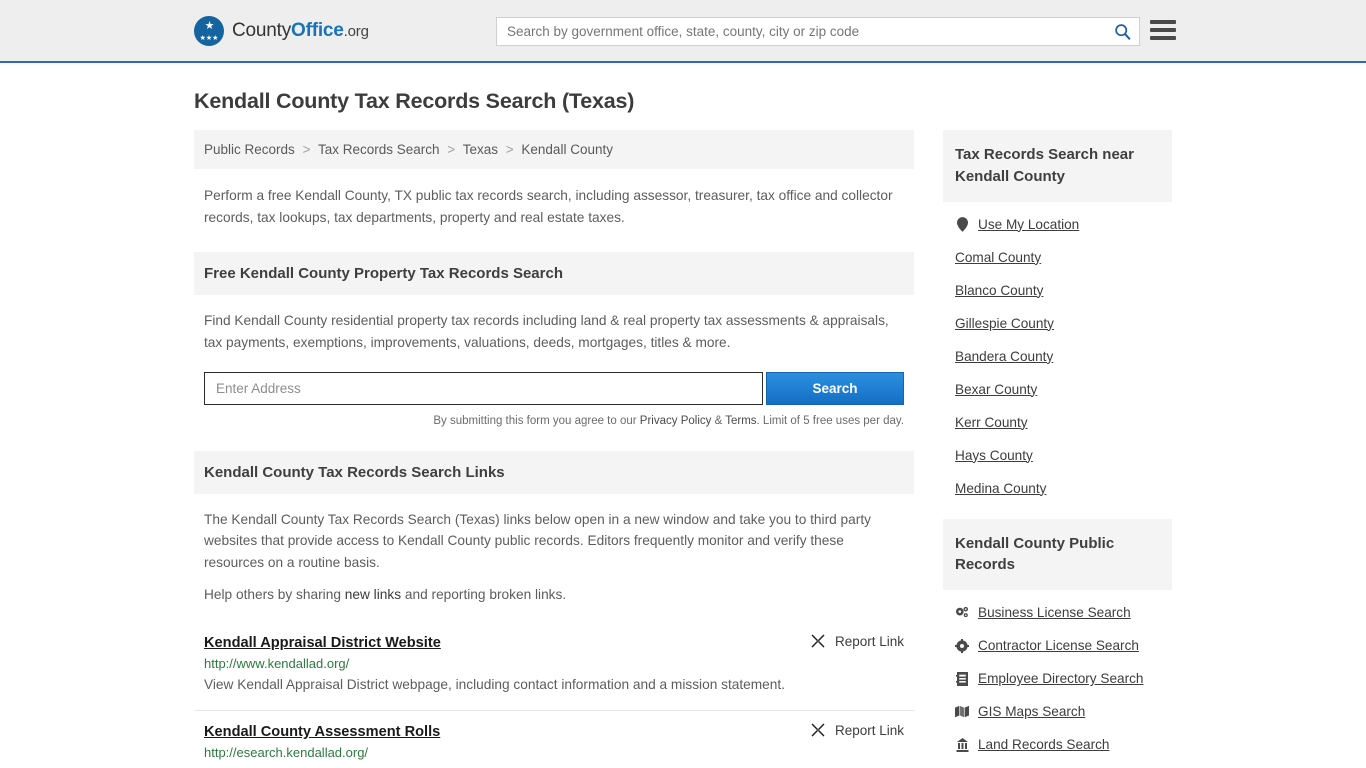 This screenshot has width=1366, height=768. Describe the element at coordinates (801, 31) in the screenshot. I see `search-input` at that location.